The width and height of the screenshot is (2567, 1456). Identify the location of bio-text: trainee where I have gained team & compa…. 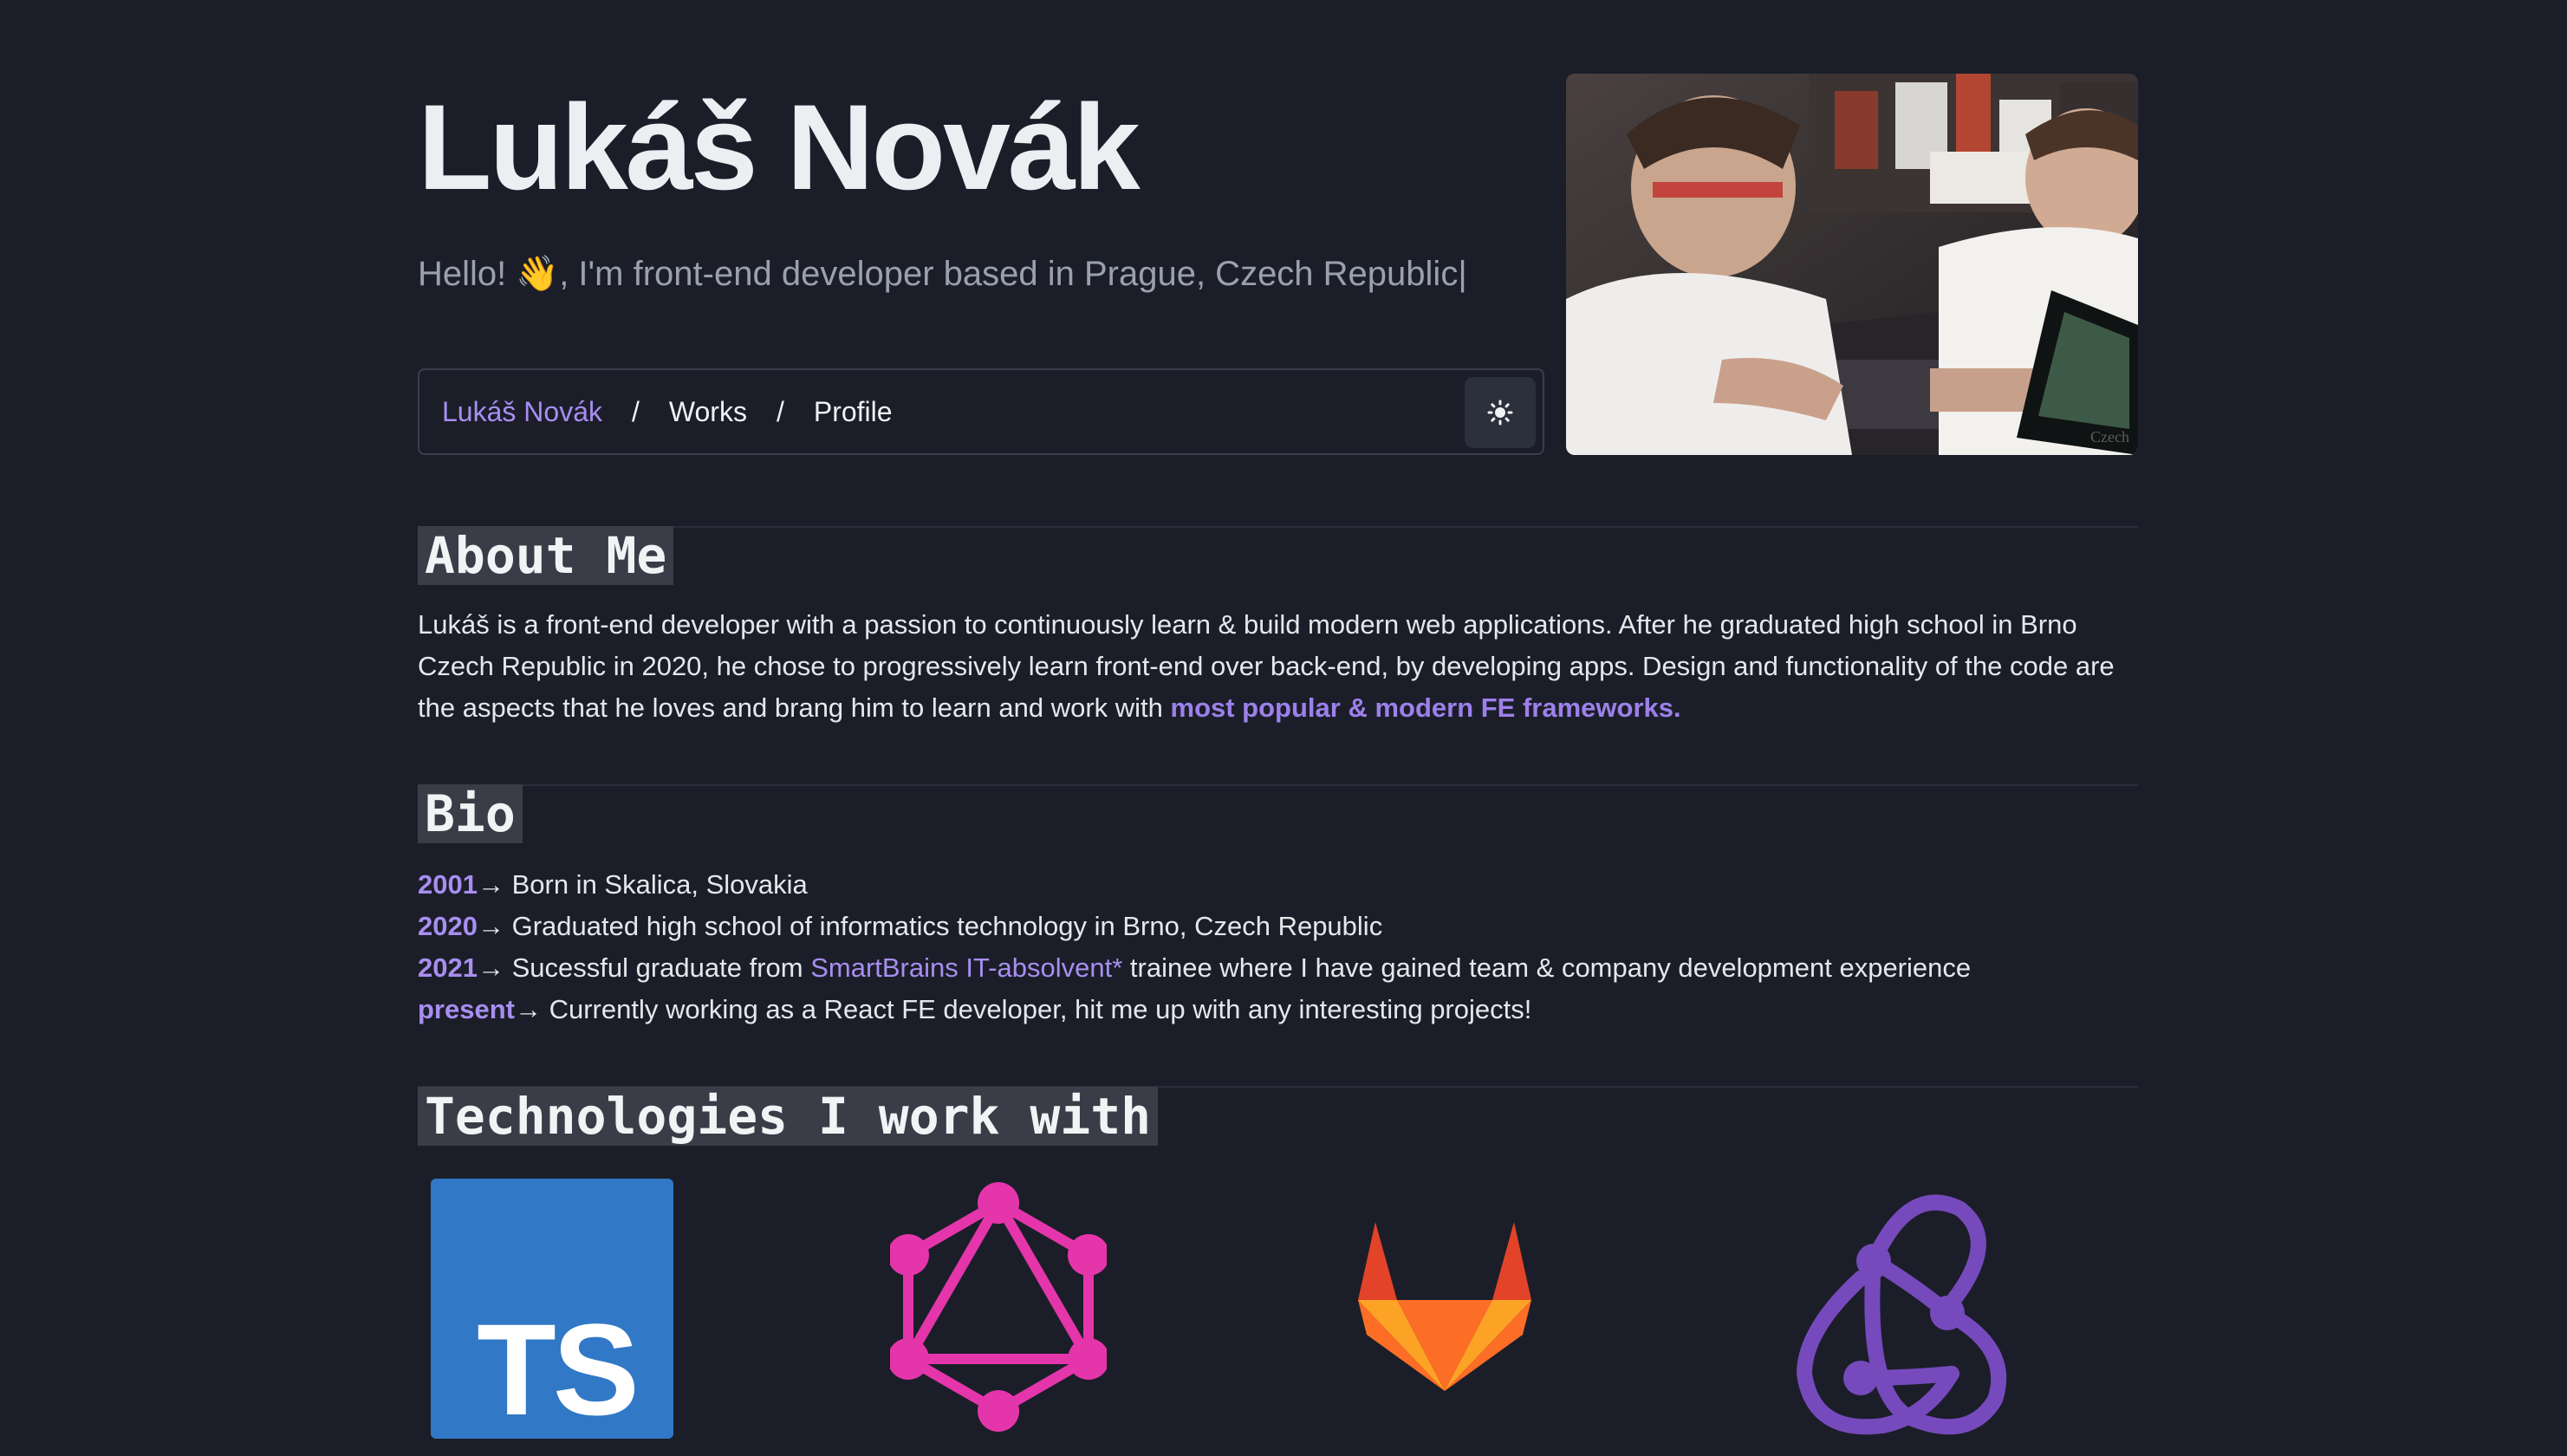
(1547, 967).